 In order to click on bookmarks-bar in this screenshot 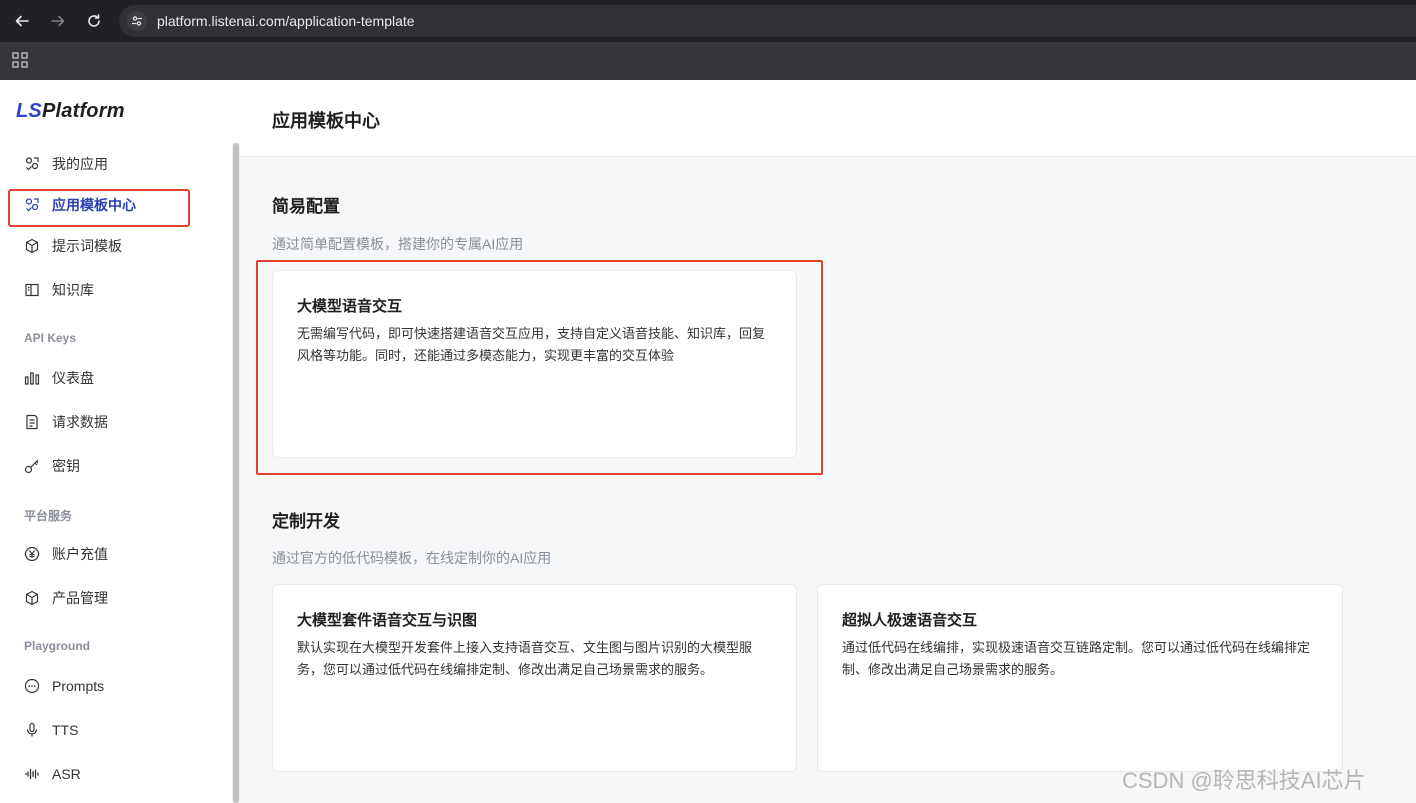, I will do `click(708, 61)`.